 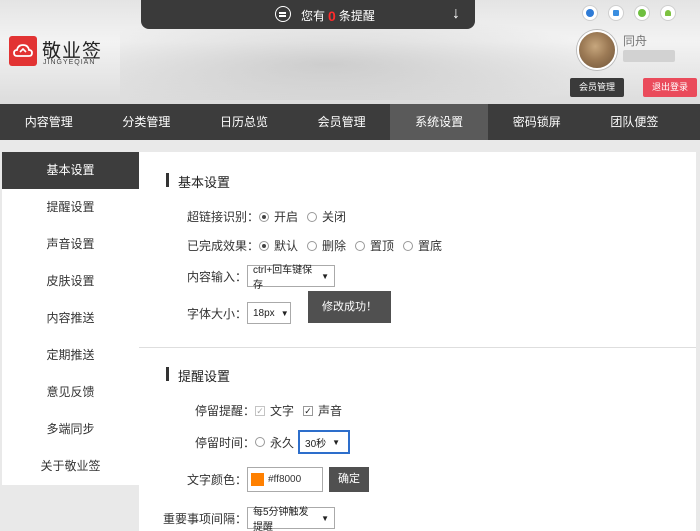 I want to click on completed-delete-option: 删除, so click(x=326, y=245).